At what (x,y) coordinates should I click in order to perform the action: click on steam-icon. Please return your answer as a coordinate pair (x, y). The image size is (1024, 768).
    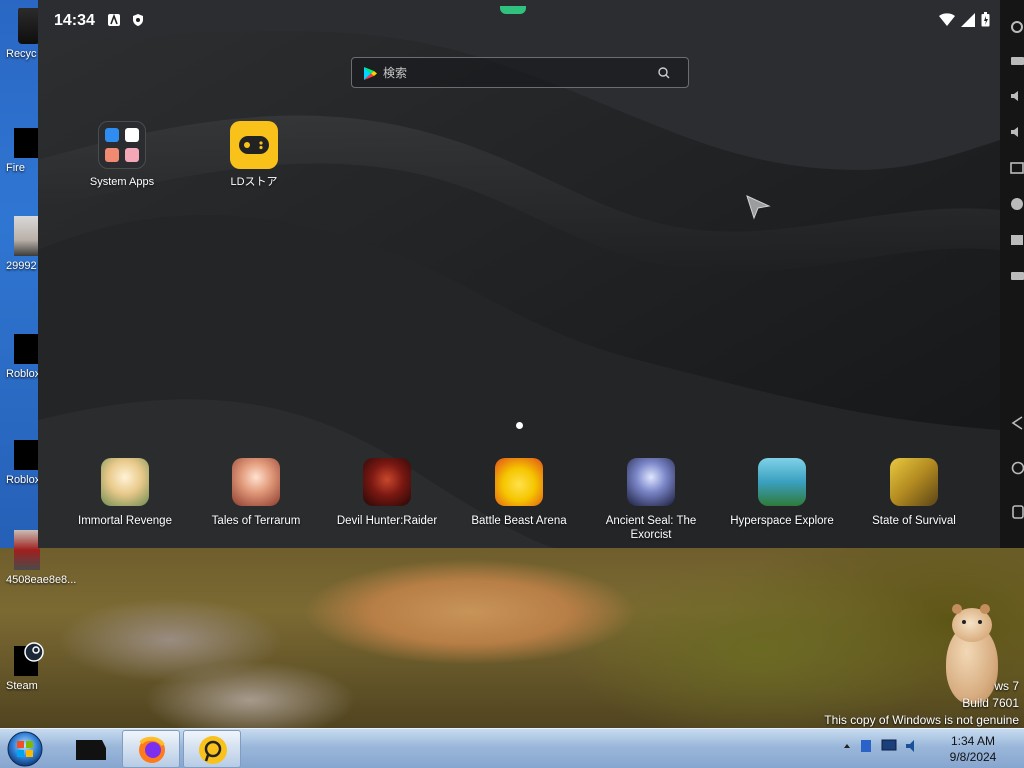
    Looking at the image, I should click on (29, 659).